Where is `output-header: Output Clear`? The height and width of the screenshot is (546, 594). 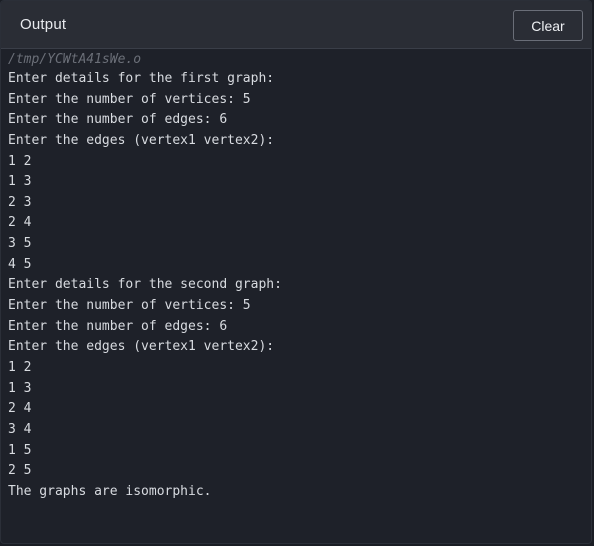 output-header: Output Clear is located at coordinates (296, 25).